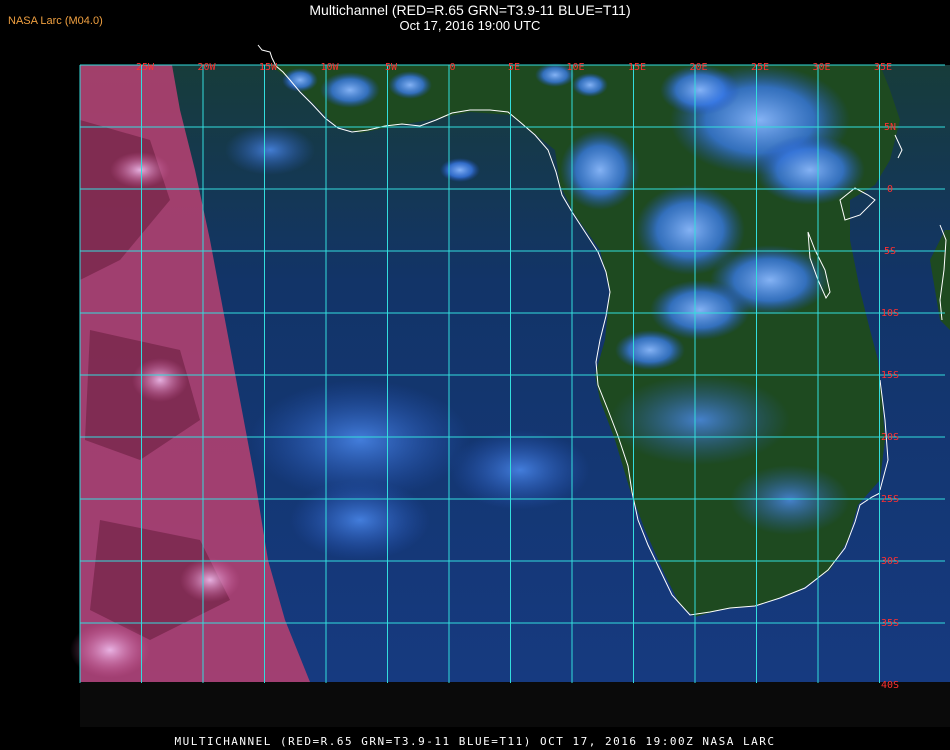  What do you see at coordinates (890, 561) in the screenshot?
I see `latitude-label: 30S` at bounding box center [890, 561].